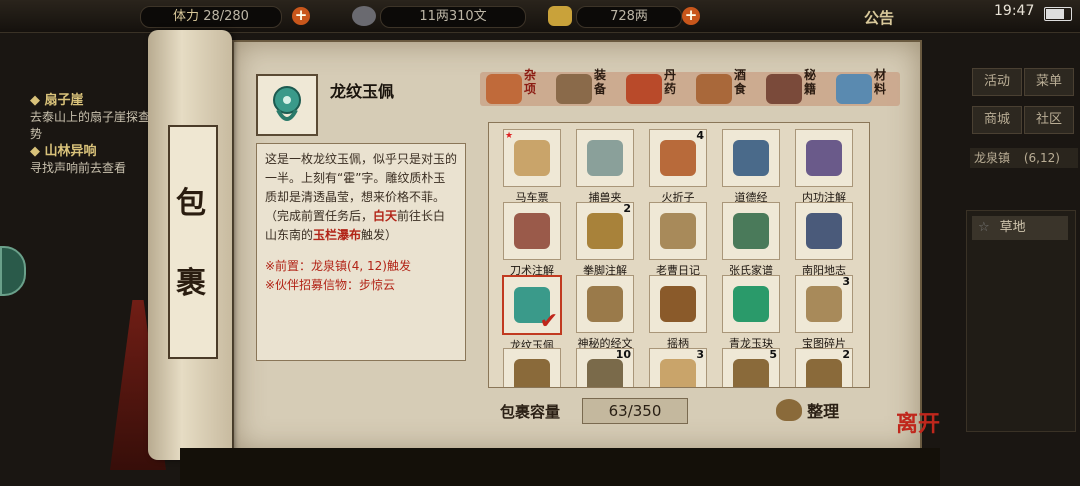  What do you see at coordinates (740, 82) in the screenshot?
I see `tab-label: 酒食` at bounding box center [740, 82].